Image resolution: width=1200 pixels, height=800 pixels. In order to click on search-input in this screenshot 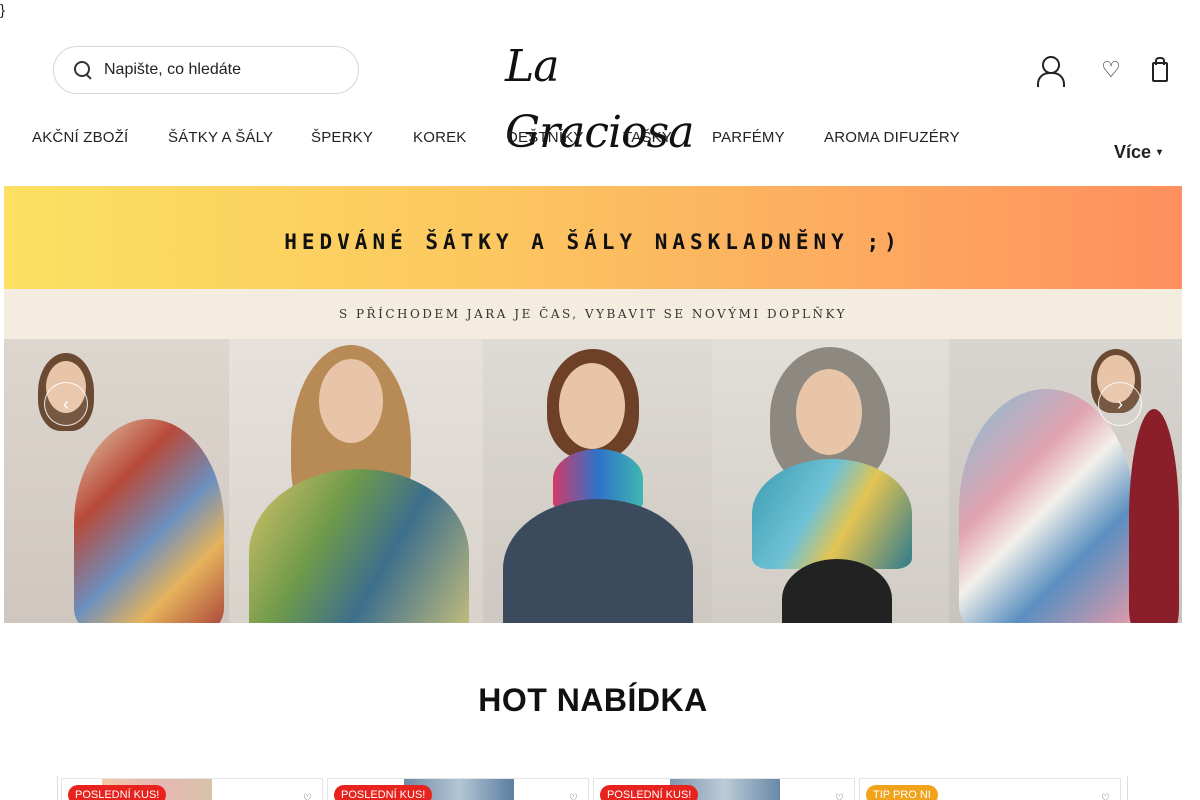, I will do `click(224, 70)`.